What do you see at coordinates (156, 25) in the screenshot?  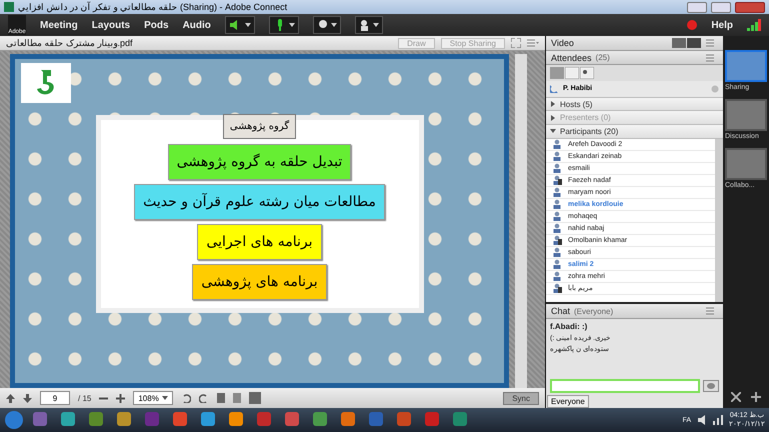 I see `menu-item: Pods` at bounding box center [156, 25].